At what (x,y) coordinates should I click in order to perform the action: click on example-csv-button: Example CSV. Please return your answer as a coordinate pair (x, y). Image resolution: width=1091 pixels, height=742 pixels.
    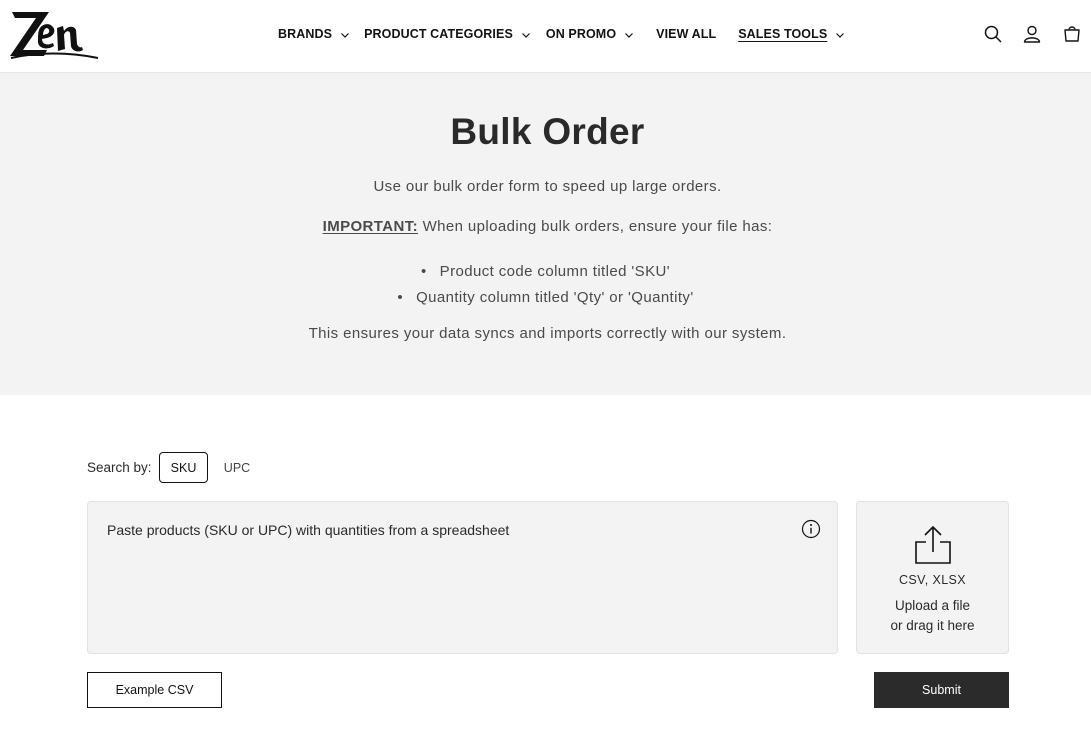
    Looking at the image, I should click on (154, 690).